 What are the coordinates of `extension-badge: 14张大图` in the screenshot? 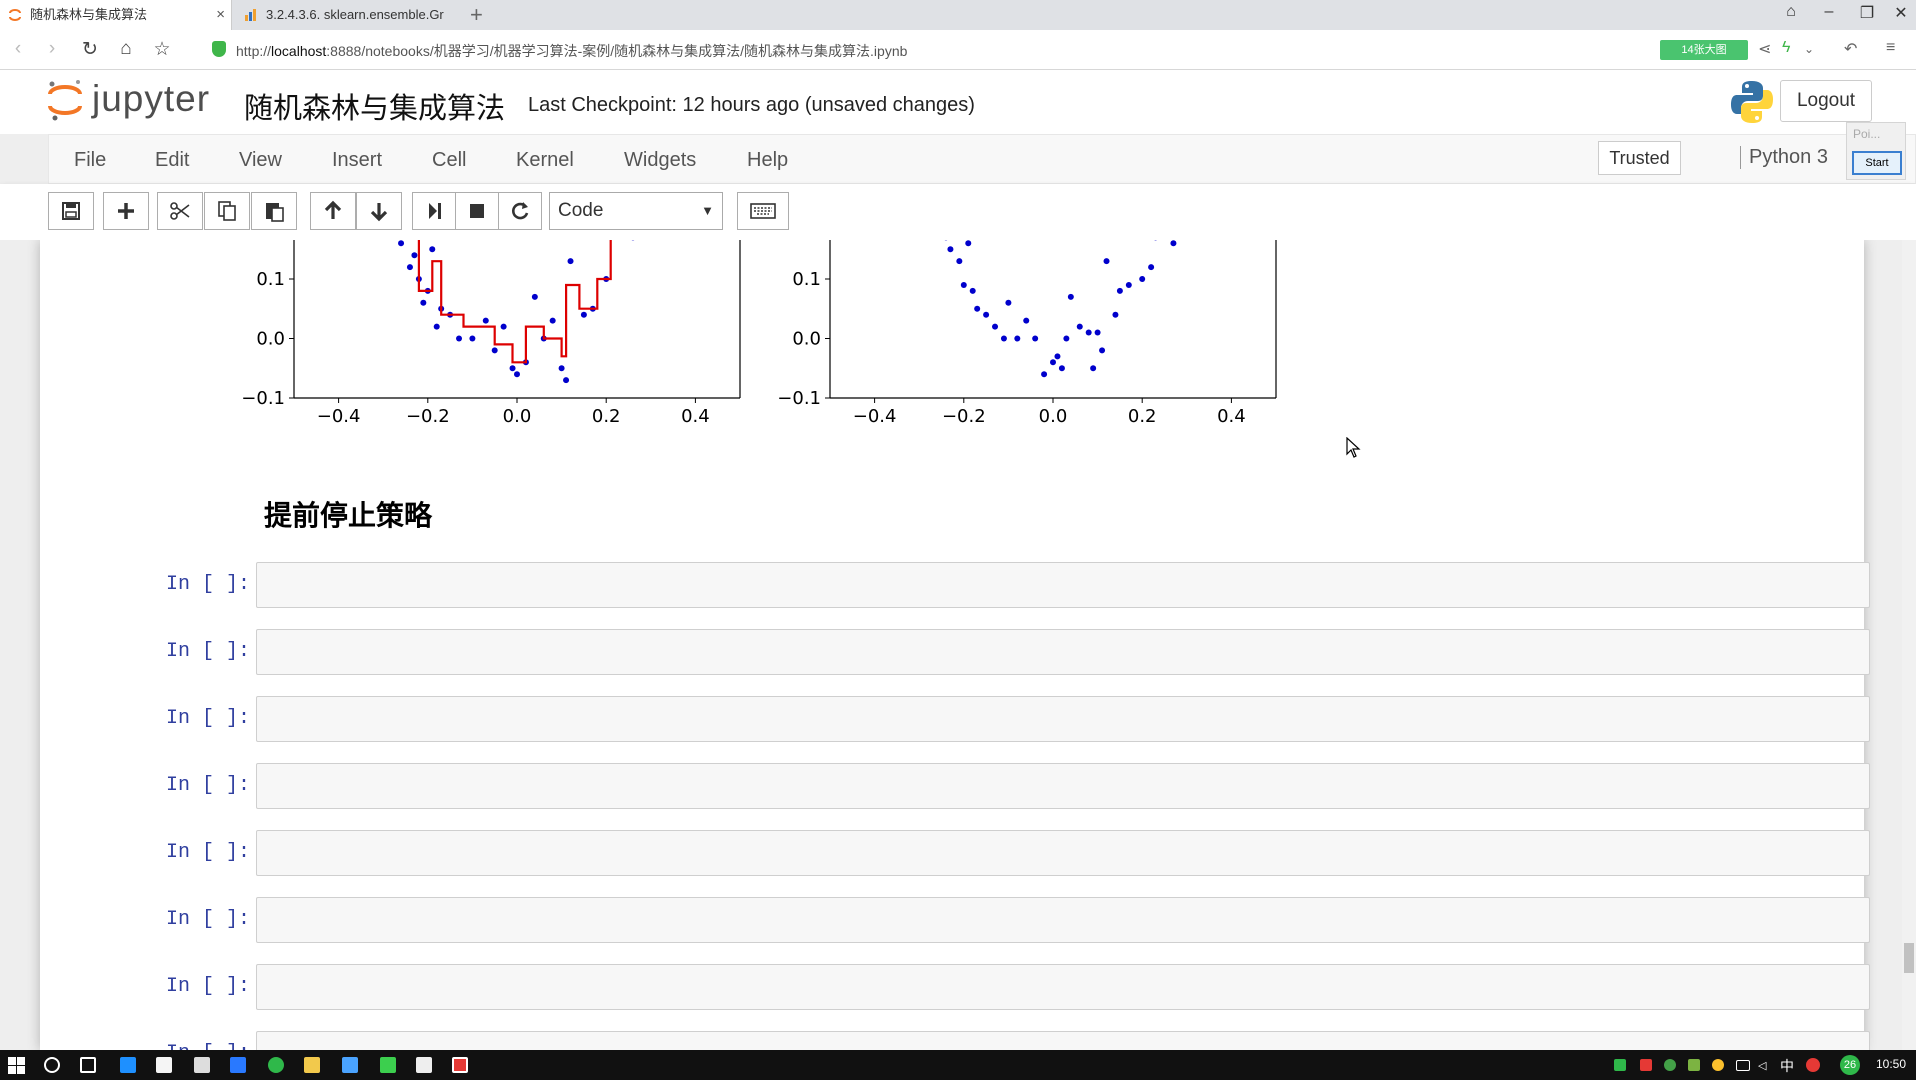 It's located at (1704, 50).